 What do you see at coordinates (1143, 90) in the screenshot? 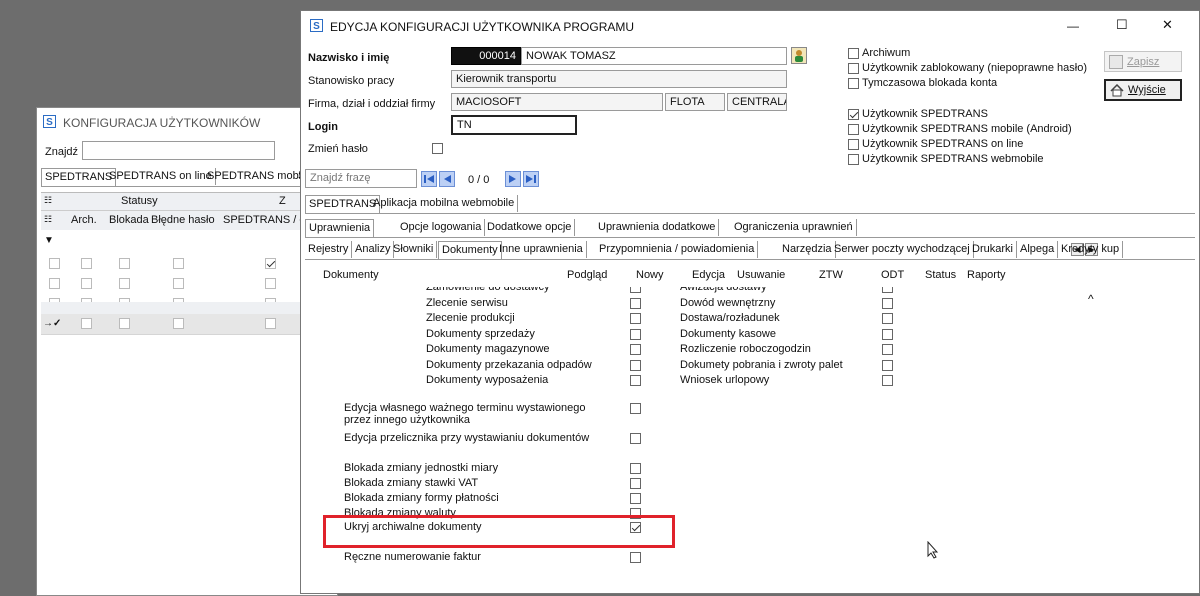
I see `exit-button: Wyjście` at bounding box center [1143, 90].